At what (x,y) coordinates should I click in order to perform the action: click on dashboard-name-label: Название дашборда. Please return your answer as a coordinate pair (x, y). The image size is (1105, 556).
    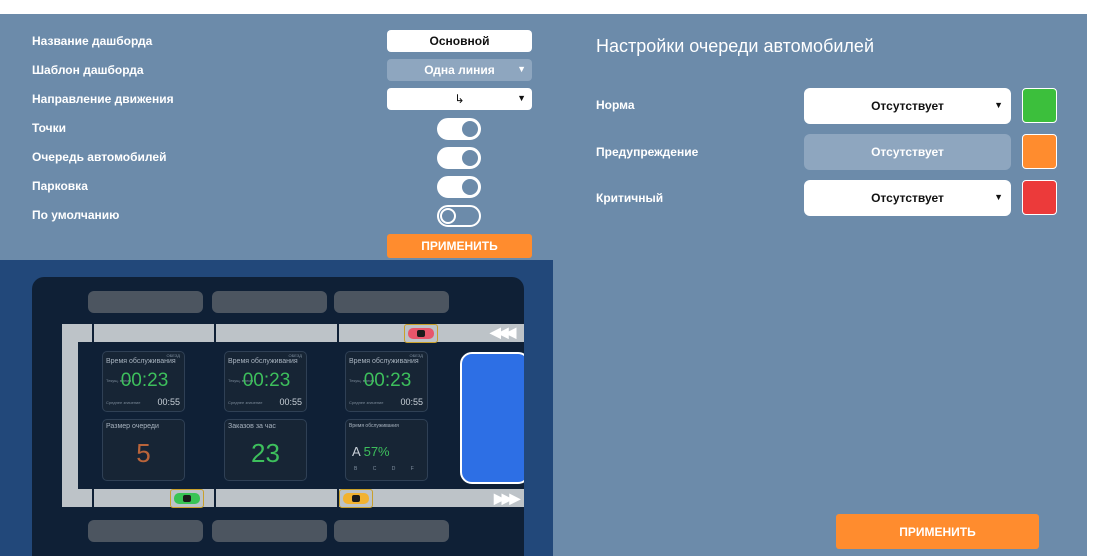
    Looking at the image, I should click on (92, 41).